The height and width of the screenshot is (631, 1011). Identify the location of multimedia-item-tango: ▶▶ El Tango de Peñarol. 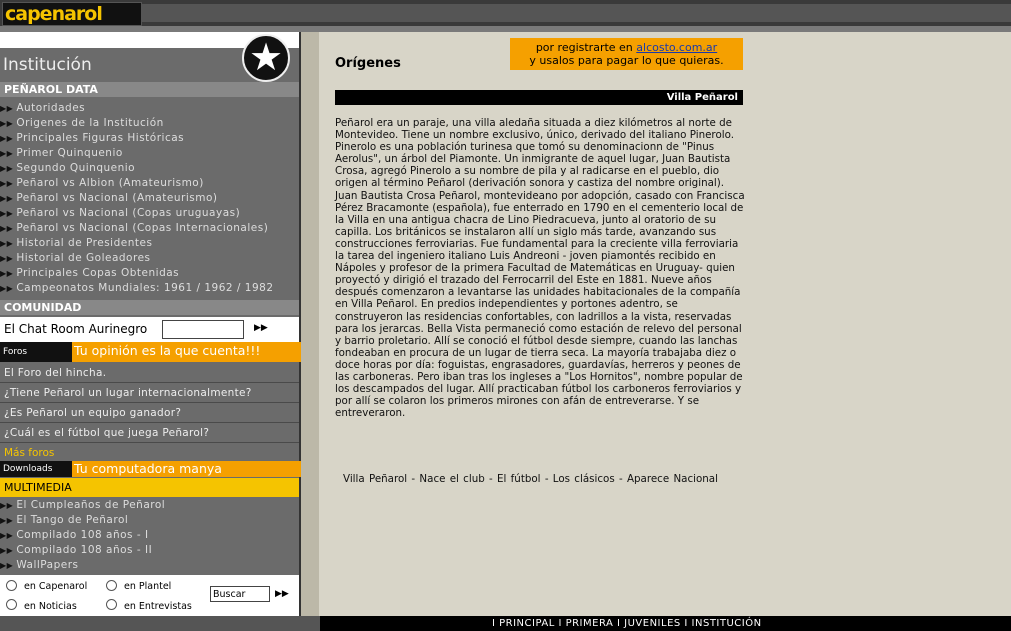
(149, 520).